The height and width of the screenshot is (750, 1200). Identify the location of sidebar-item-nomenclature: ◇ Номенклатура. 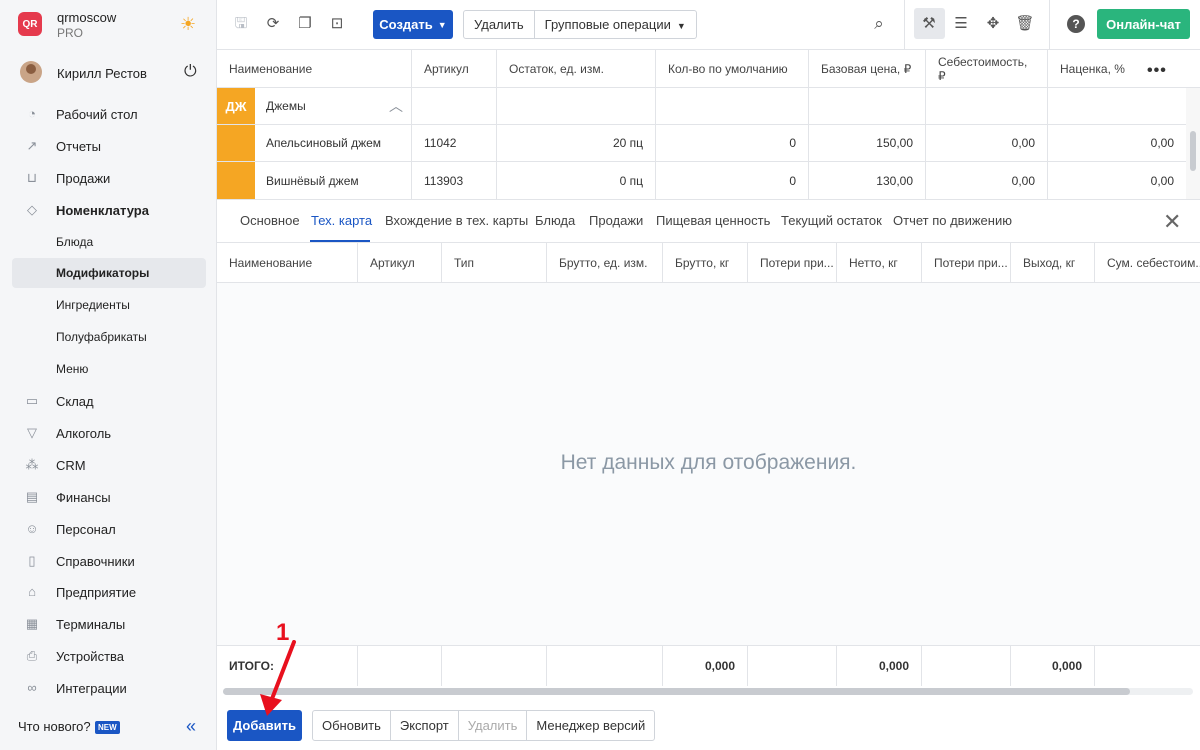
(109, 210).